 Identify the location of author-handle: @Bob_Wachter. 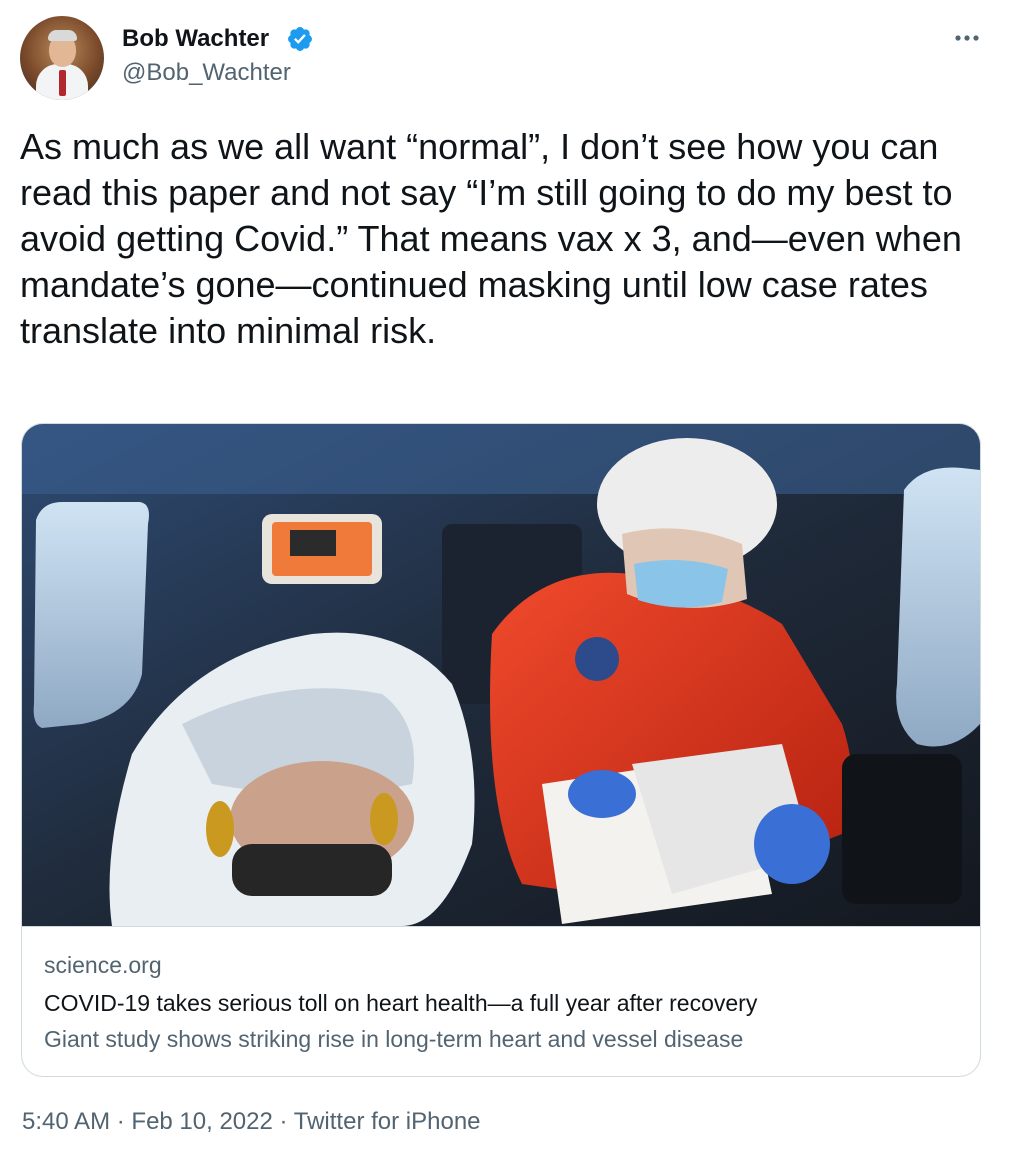
(206, 73).